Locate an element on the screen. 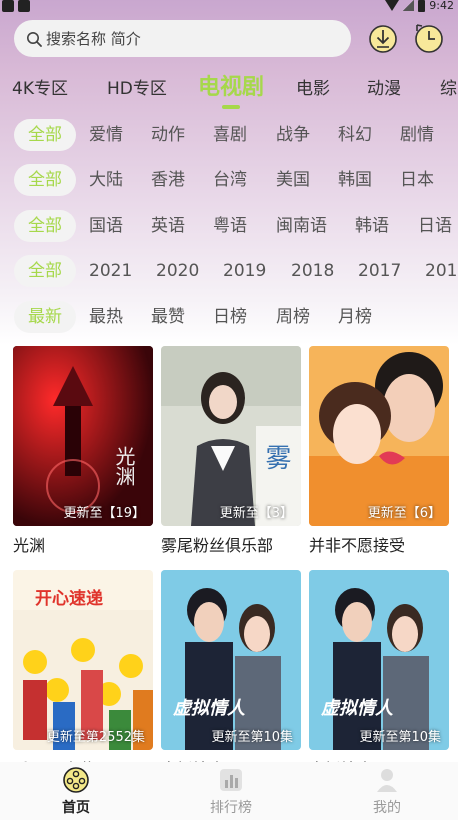 This screenshot has width=458, height=820. filter-chip: 动作 is located at coordinates (168, 135).